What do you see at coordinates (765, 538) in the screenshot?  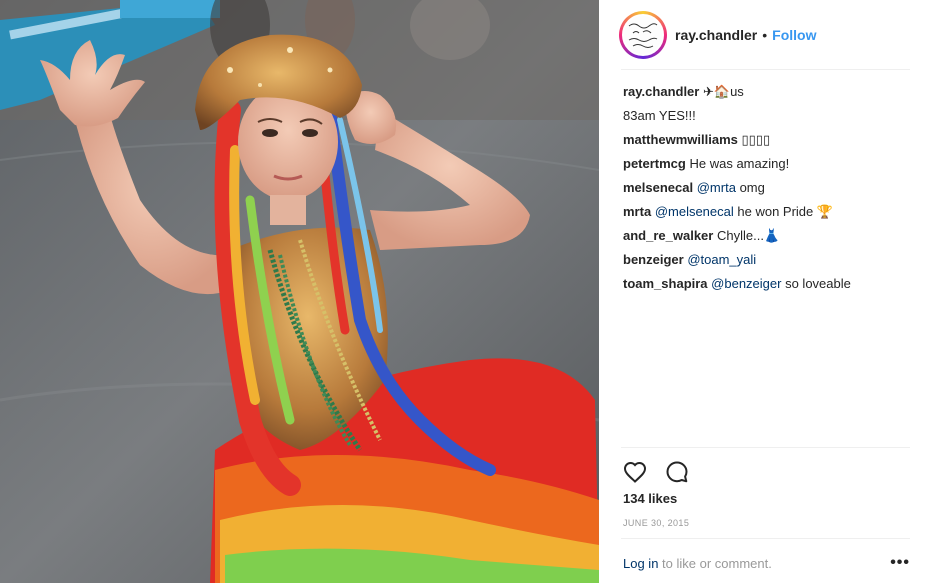 I see `login-divider` at bounding box center [765, 538].